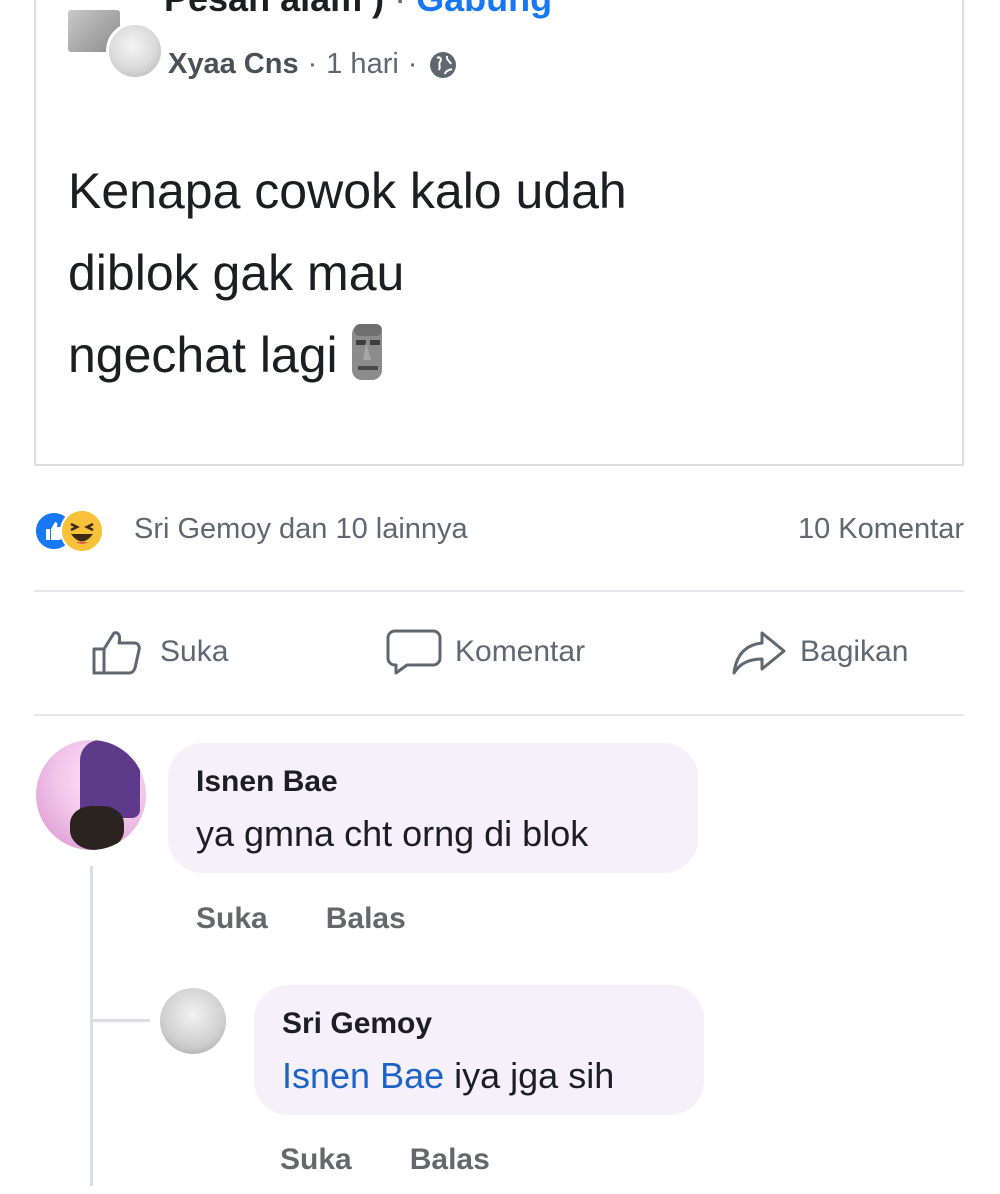 The height and width of the screenshot is (1194, 1000). Describe the element at coordinates (499, 715) in the screenshot. I see `divider-bottom` at that location.